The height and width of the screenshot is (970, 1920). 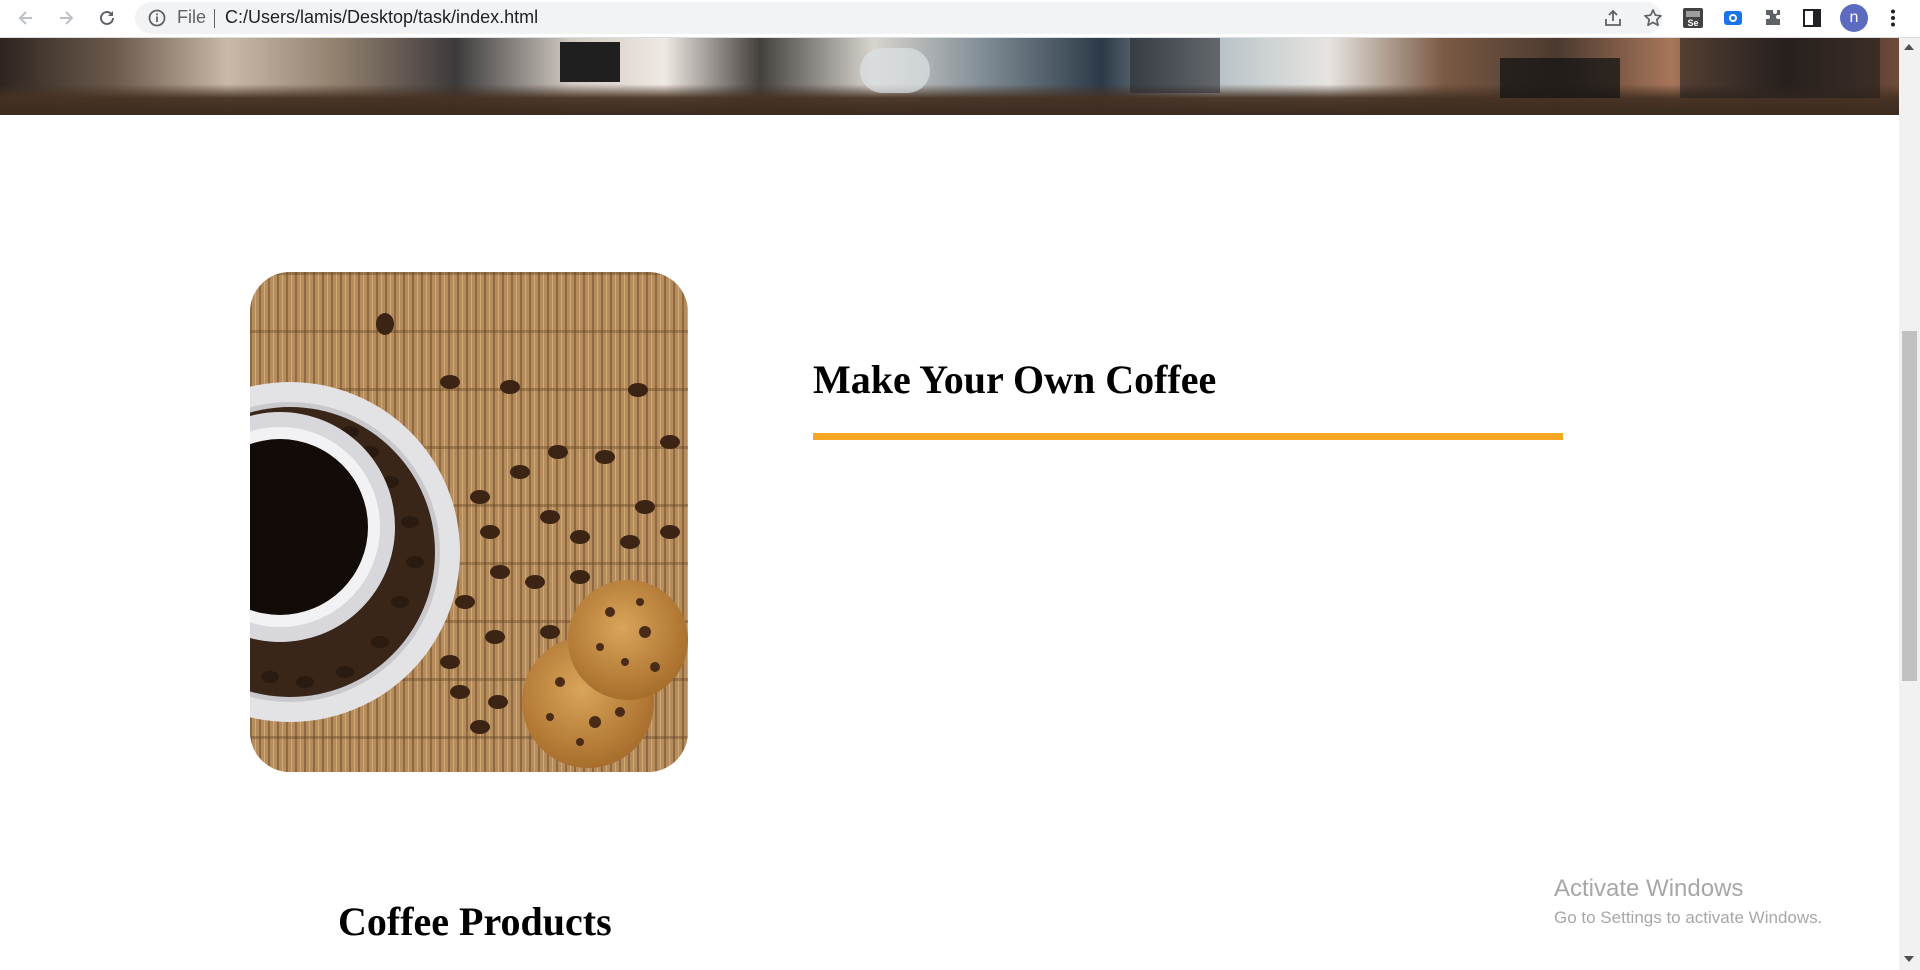 I want to click on back-button, so click(x=26, y=18).